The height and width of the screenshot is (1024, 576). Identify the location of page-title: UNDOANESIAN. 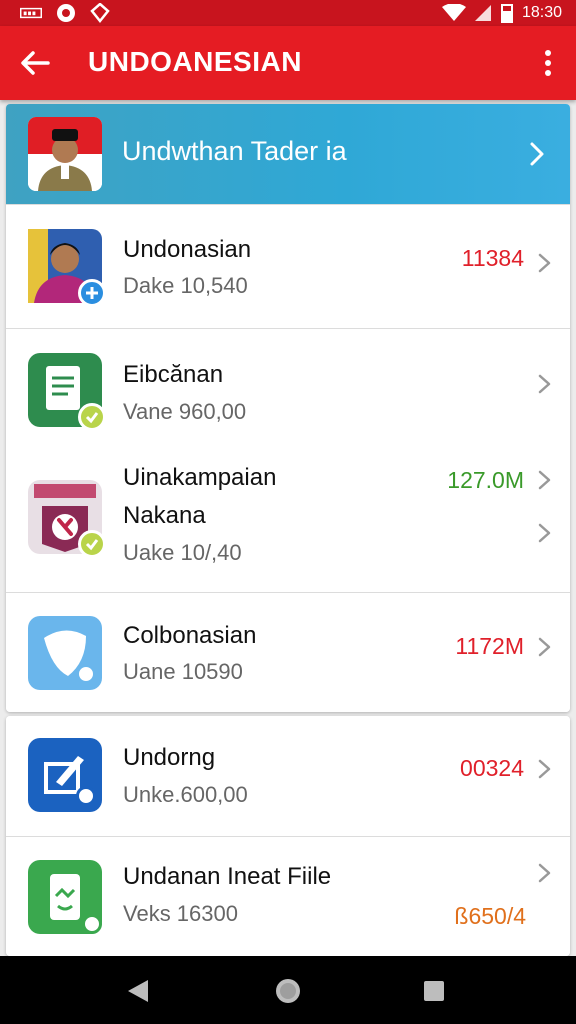
(195, 61).